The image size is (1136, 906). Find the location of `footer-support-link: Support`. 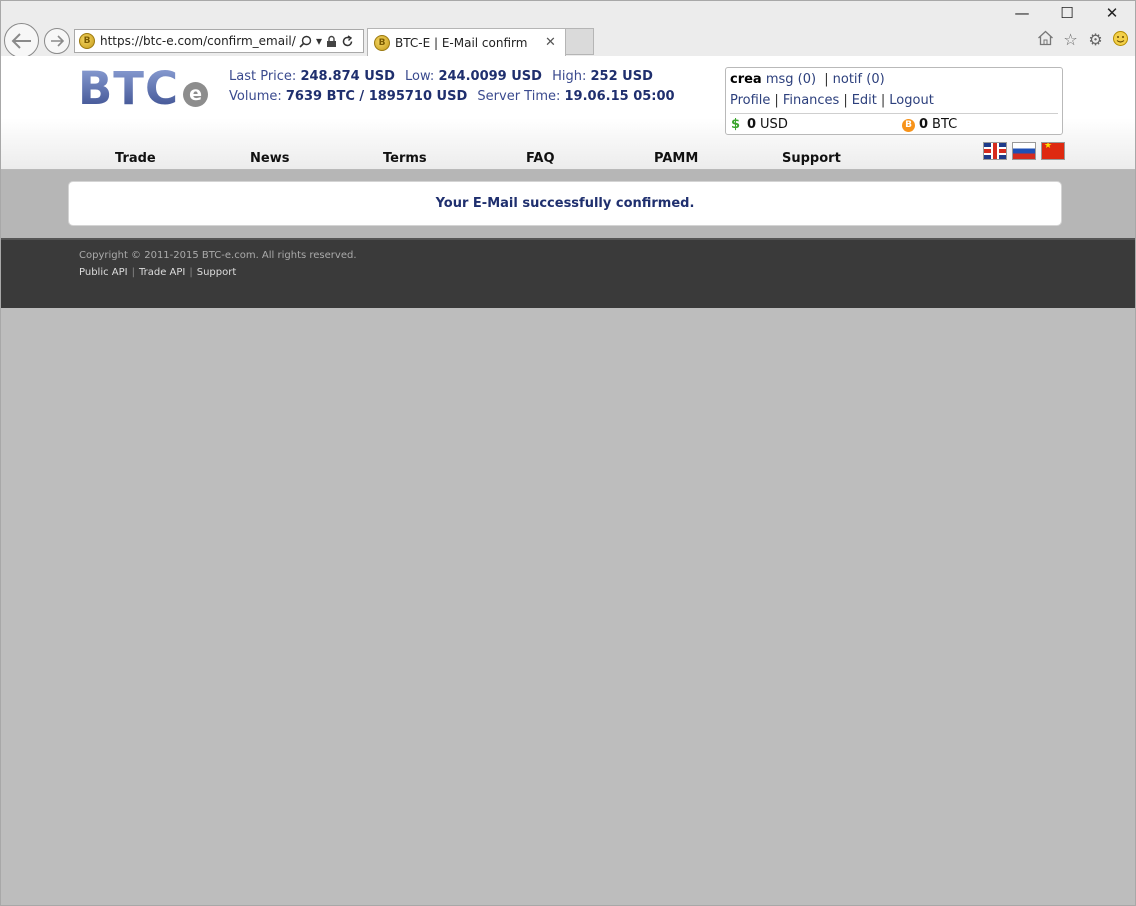

footer-support-link: Support is located at coordinates (217, 272).